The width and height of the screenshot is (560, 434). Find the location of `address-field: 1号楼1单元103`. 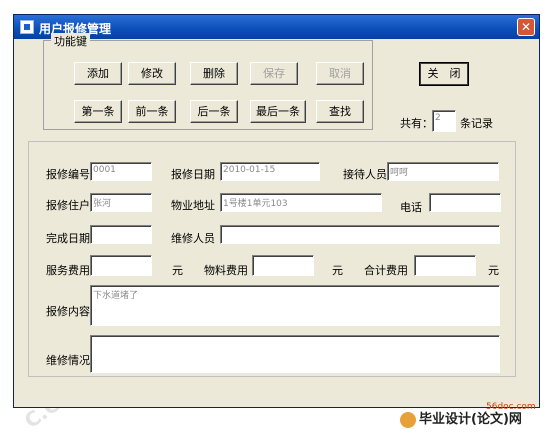

address-field: 1号楼1单元103 is located at coordinates (301, 202).